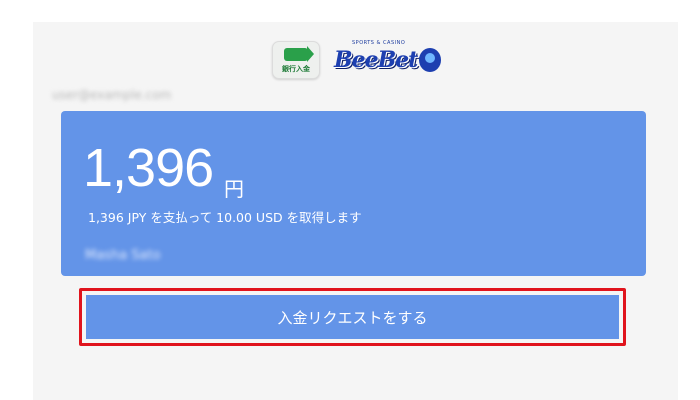 Image resolution: width=700 pixels, height=400 pixels. I want to click on brand-name: BeeBet, so click(376, 60).